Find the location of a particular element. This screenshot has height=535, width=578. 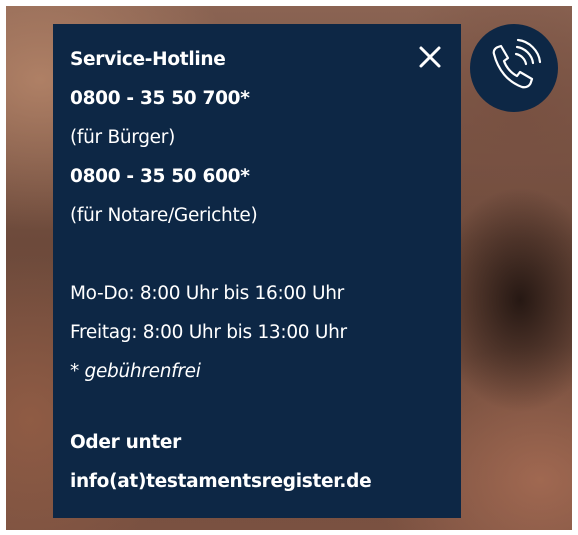

frame-border-left is located at coordinates (3, 267).